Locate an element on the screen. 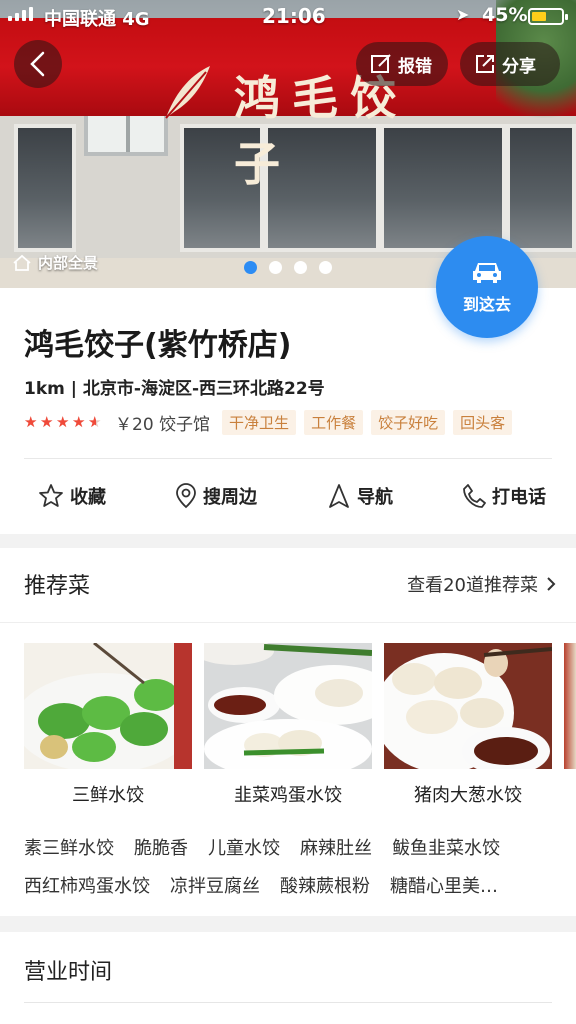  share-button: 分享 is located at coordinates (510, 64).